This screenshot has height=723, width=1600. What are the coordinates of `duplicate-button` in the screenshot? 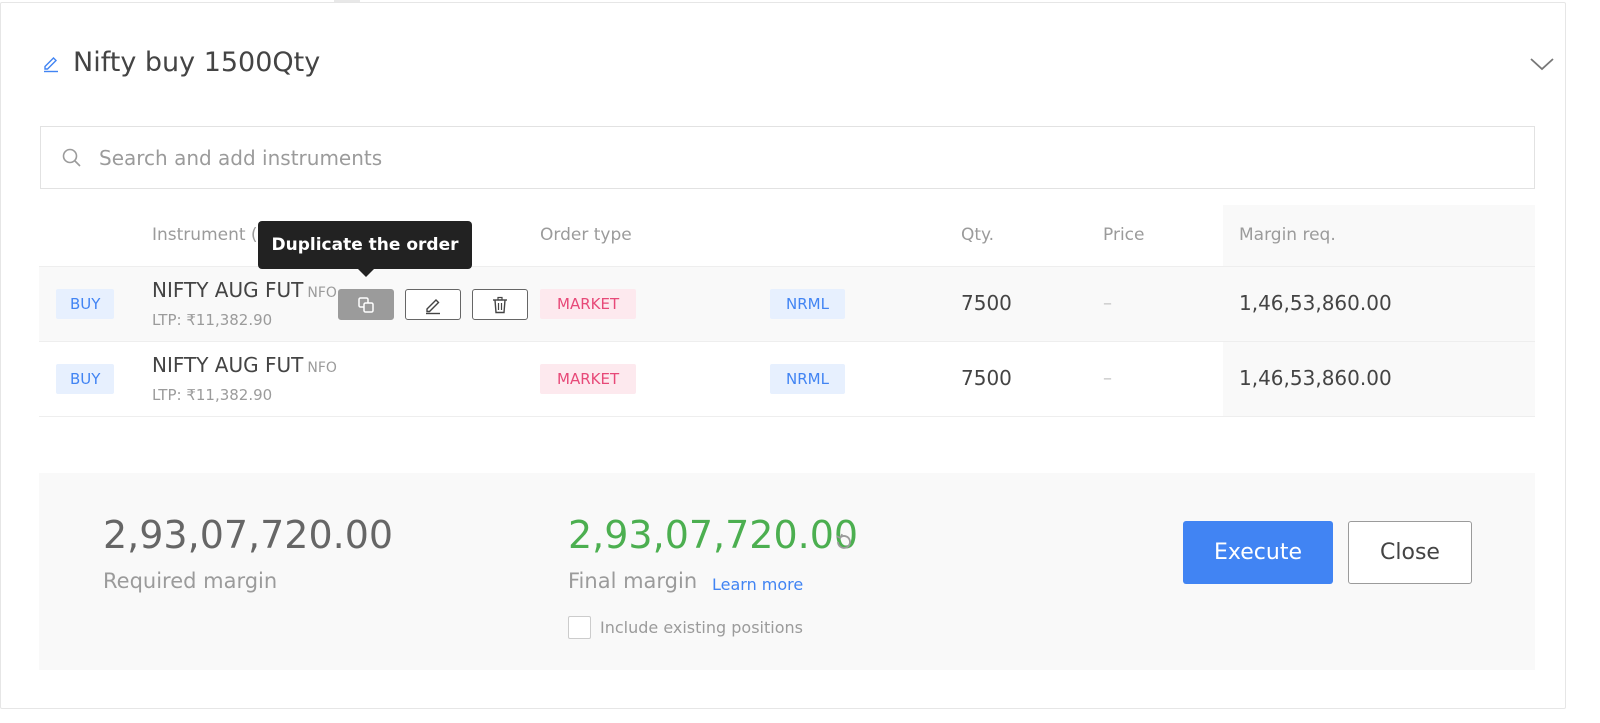 It's located at (366, 304).